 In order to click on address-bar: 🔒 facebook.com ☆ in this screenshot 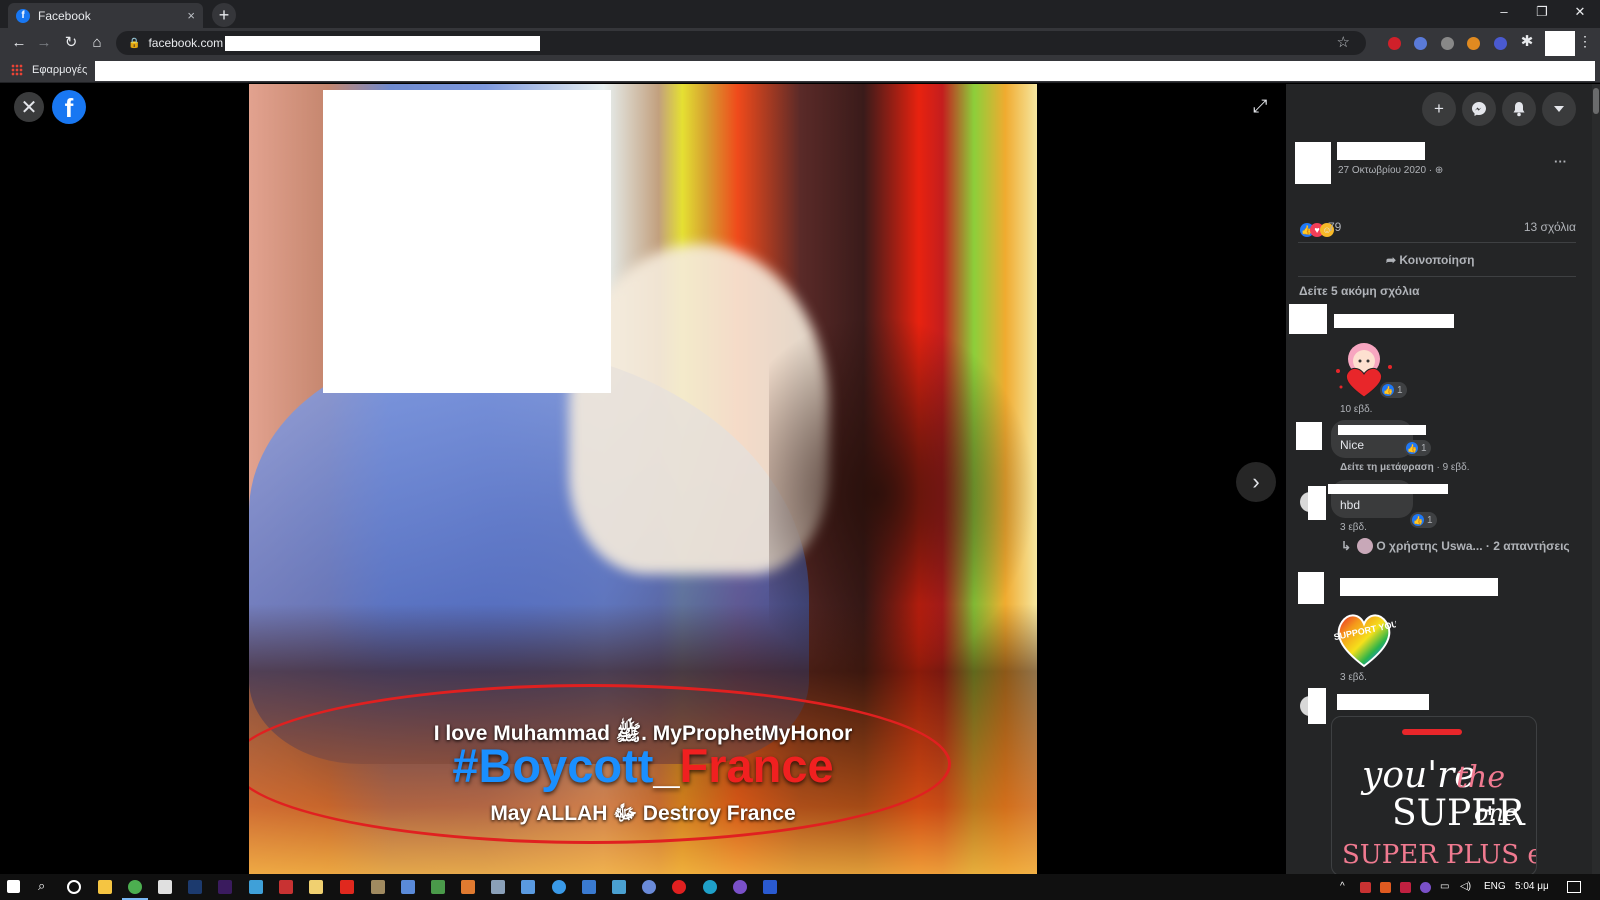, I will do `click(741, 43)`.